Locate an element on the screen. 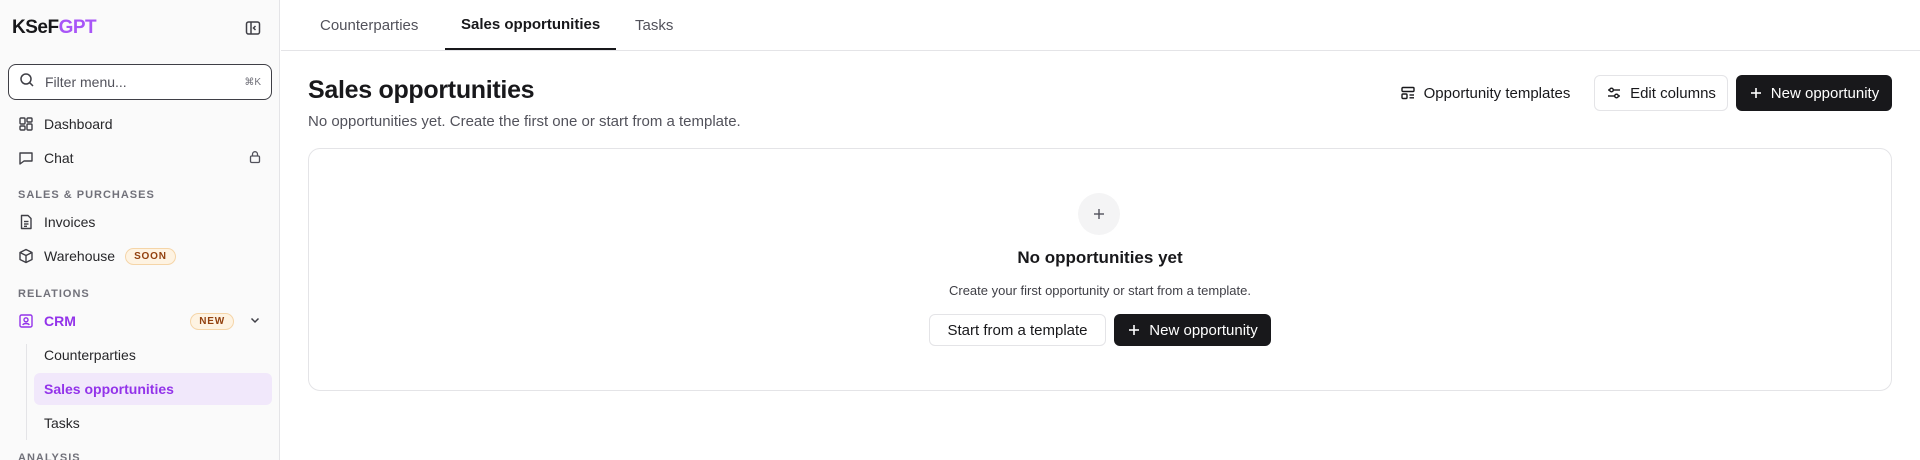  section-sales-purchases: SALES & PURCHASES is located at coordinates (86, 195).